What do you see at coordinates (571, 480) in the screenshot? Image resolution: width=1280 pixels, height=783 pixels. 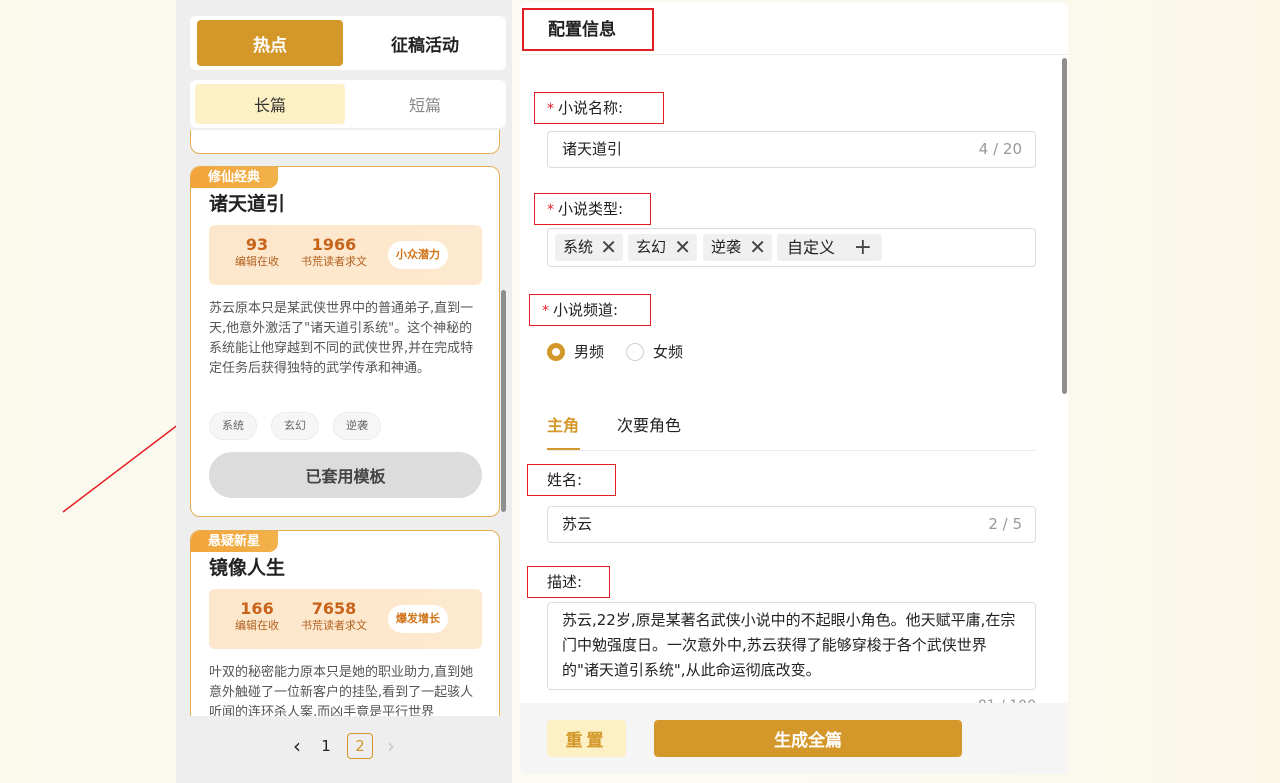 I see `name-label: 姓名:` at bounding box center [571, 480].